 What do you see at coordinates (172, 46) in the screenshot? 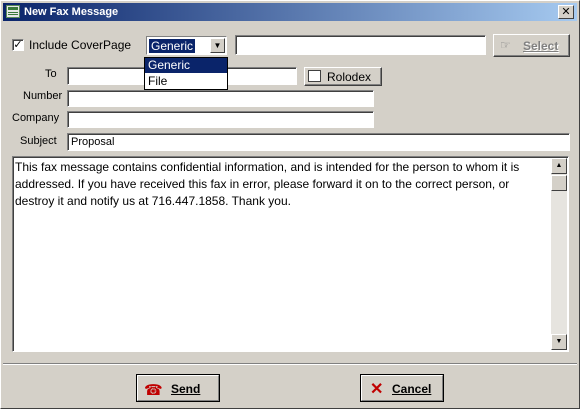
I see `coverpage-combo-text: Generic` at bounding box center [172, 46].